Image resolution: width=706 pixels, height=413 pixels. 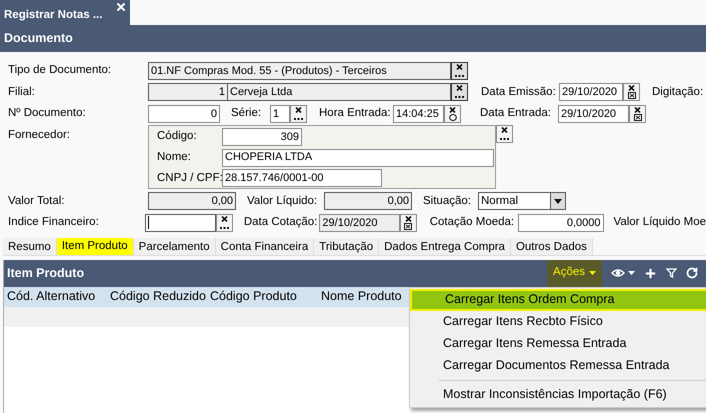 I want to click on field-label: Digitação:, so click(x=678, y=92).